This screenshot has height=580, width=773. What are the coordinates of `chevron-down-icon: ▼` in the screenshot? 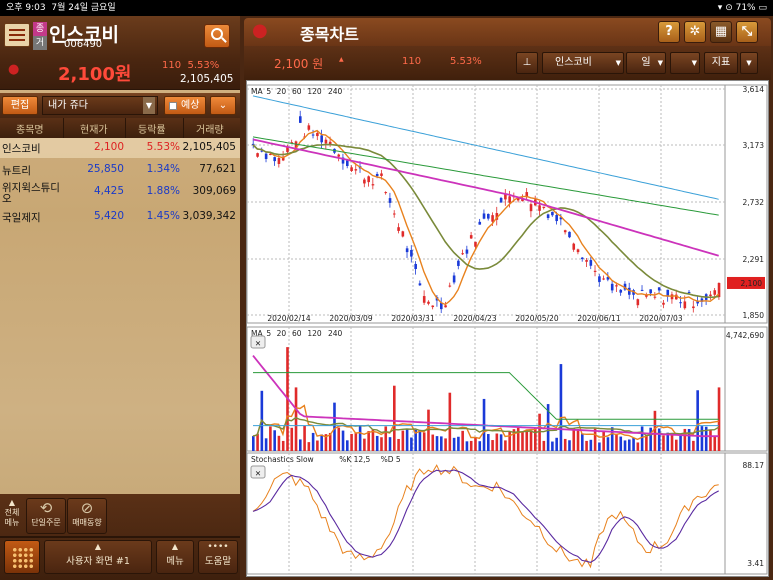 It's located at (749, 63).